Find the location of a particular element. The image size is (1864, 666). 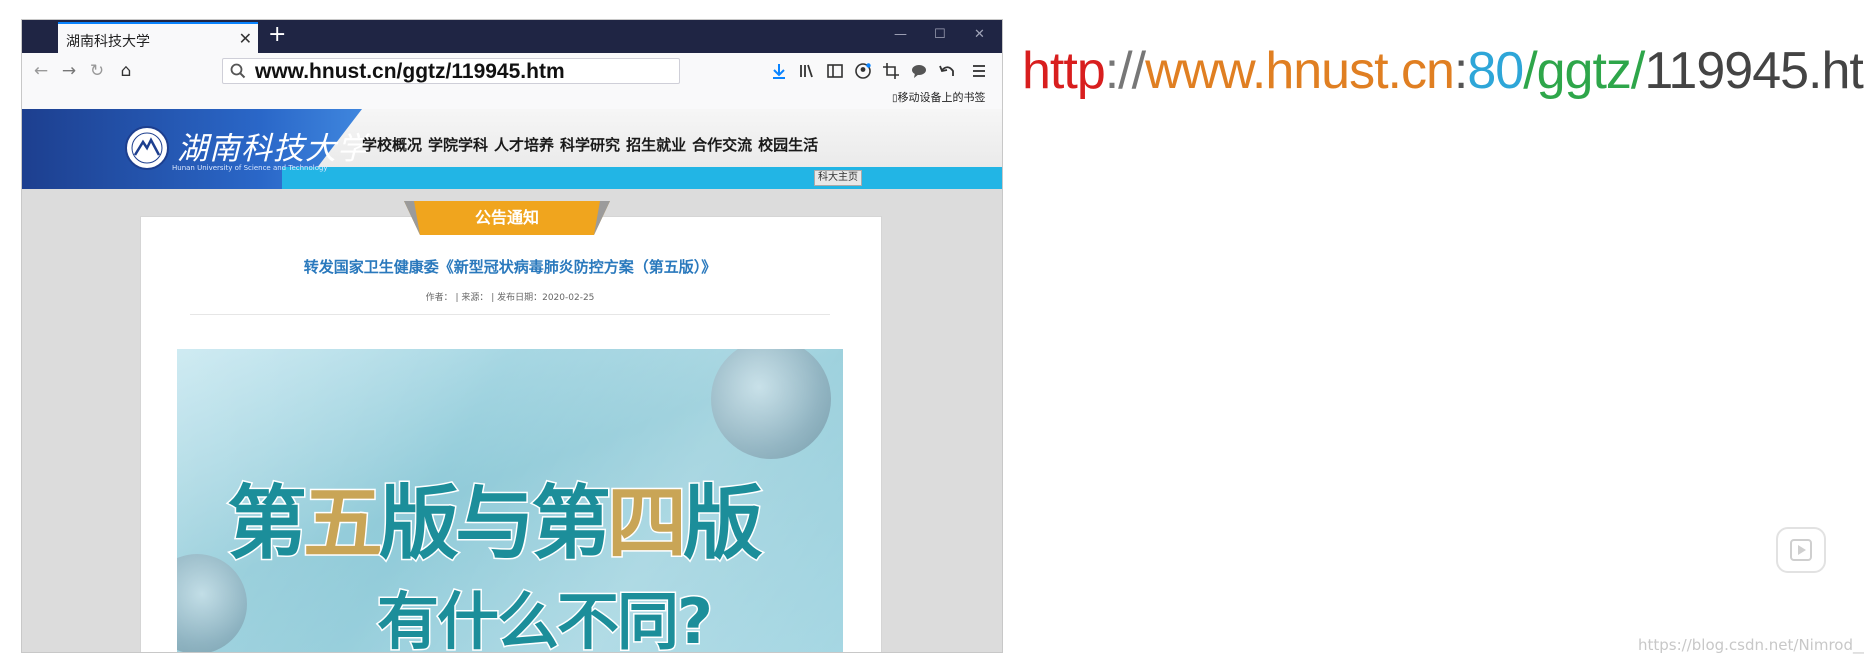

url-path: /ggtz/ is located at coordinates (1584, 71).